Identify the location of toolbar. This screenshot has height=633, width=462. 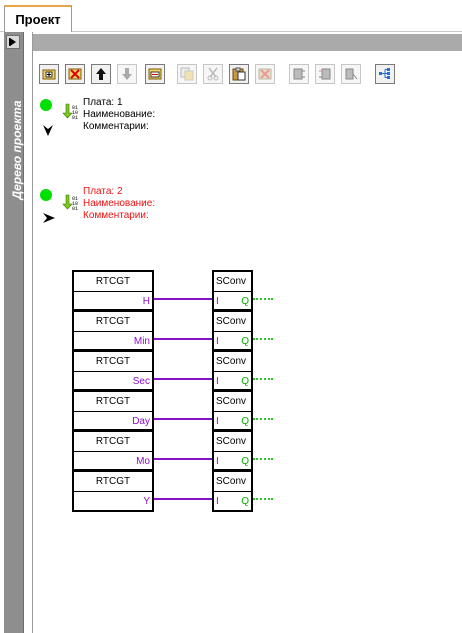
(247, 76).